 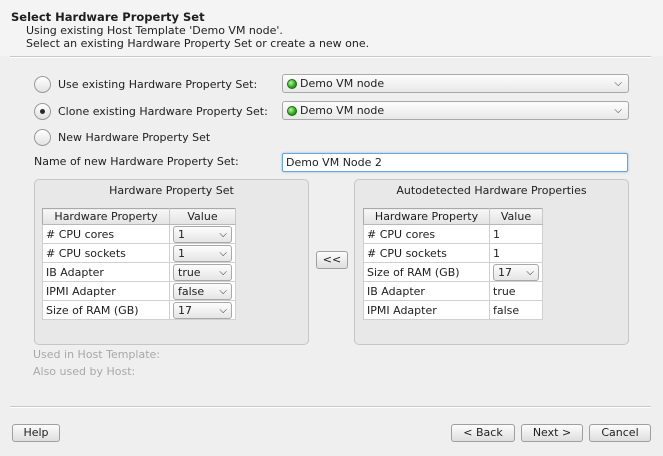 I want to click on new-set-option: New Hardware Property Set, so click(x=122, y=137).